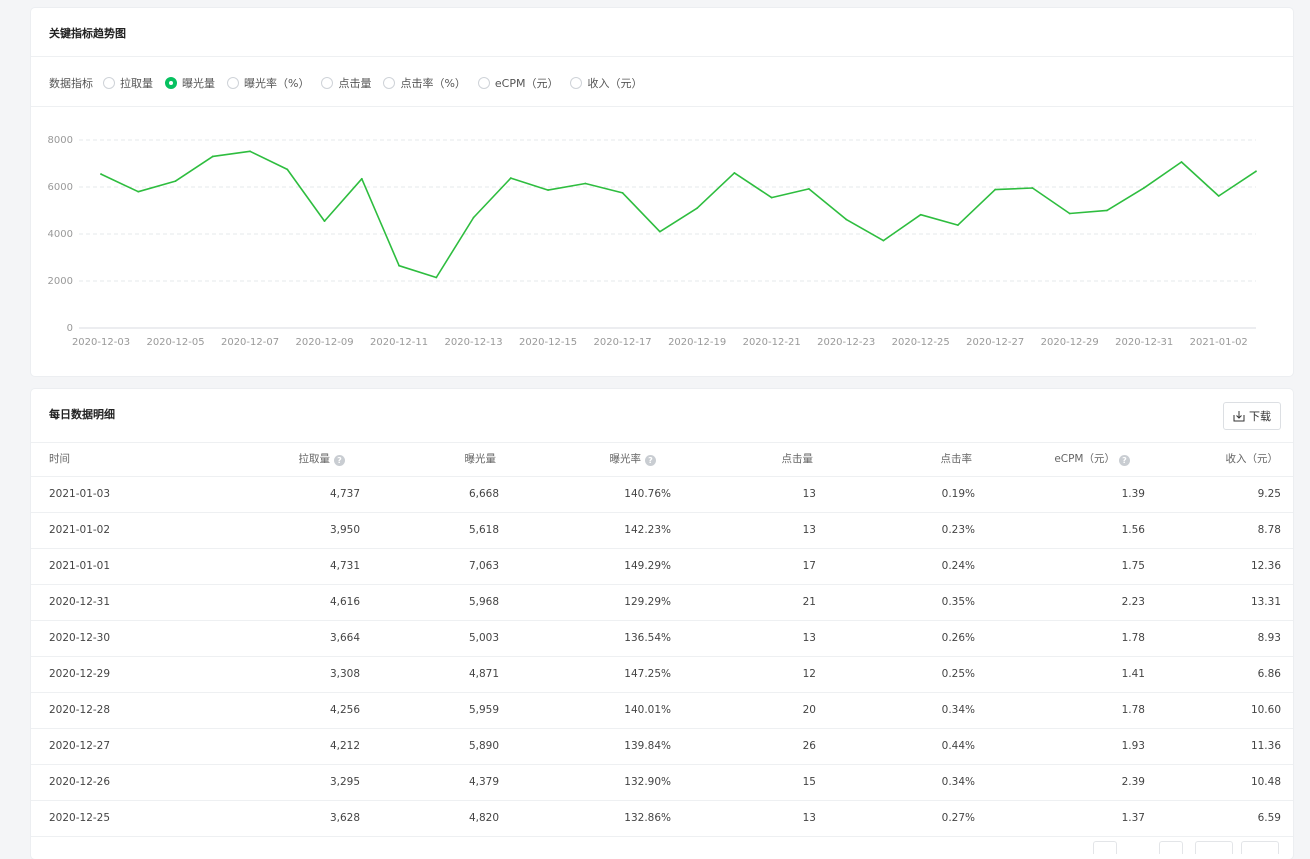  I want to click on cell-revenue: 9.25, so click(1269, 494).